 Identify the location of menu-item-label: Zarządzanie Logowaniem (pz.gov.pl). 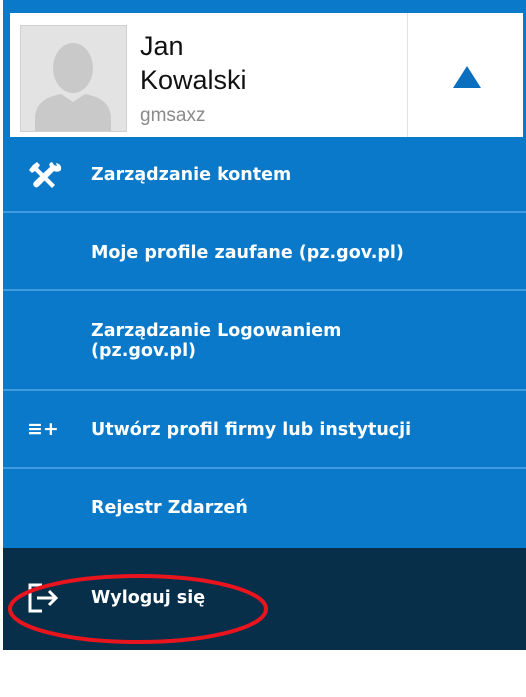
(216, 341).